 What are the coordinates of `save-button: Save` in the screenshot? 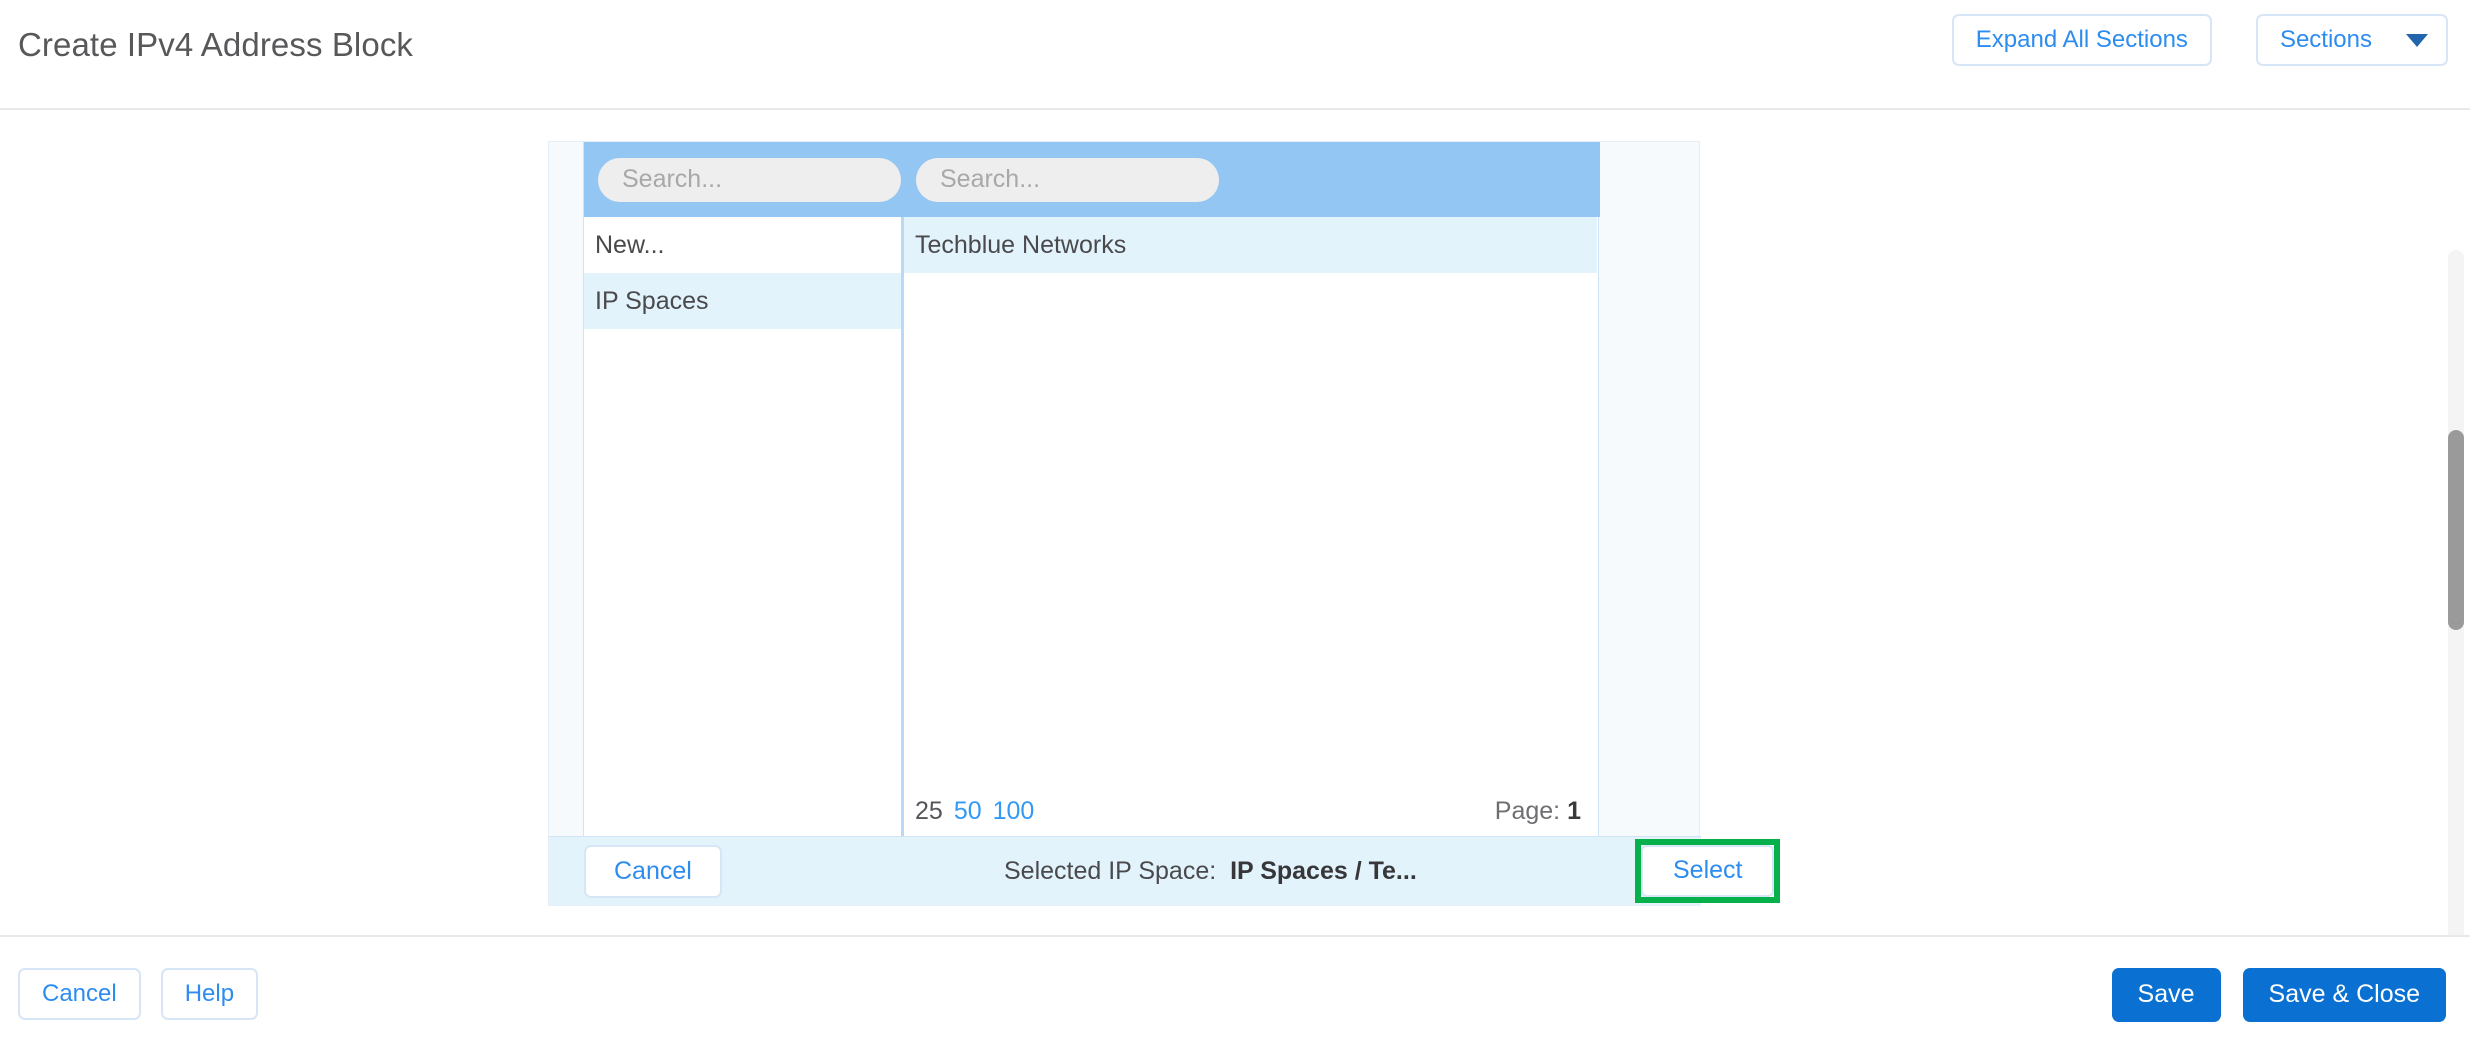 It's located at (2166, 995).